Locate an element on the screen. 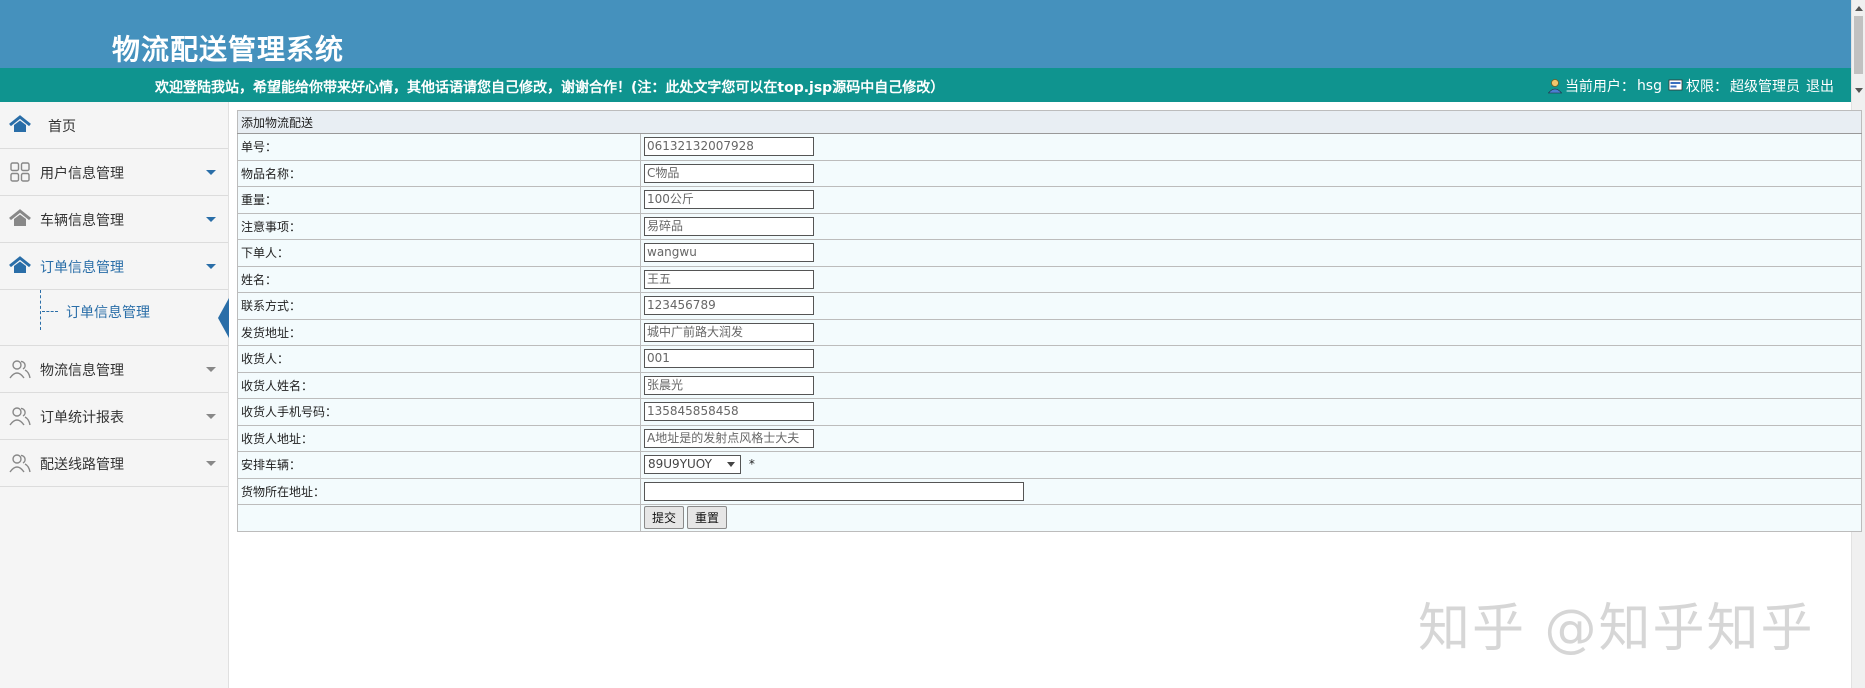  ship-address-input: 城中广前路大润发 is located at coordinates (729, 332).